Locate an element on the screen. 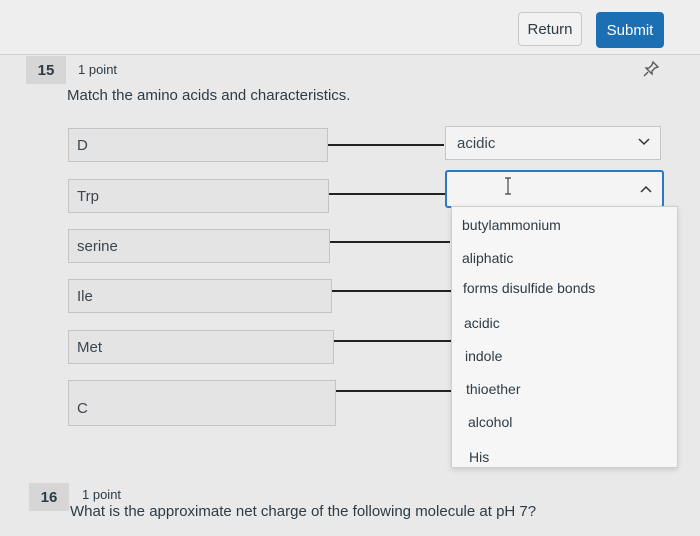 The width and height of the screenshot is (700, 536). match-item-4: Ile is located at coordinates (200, 296).